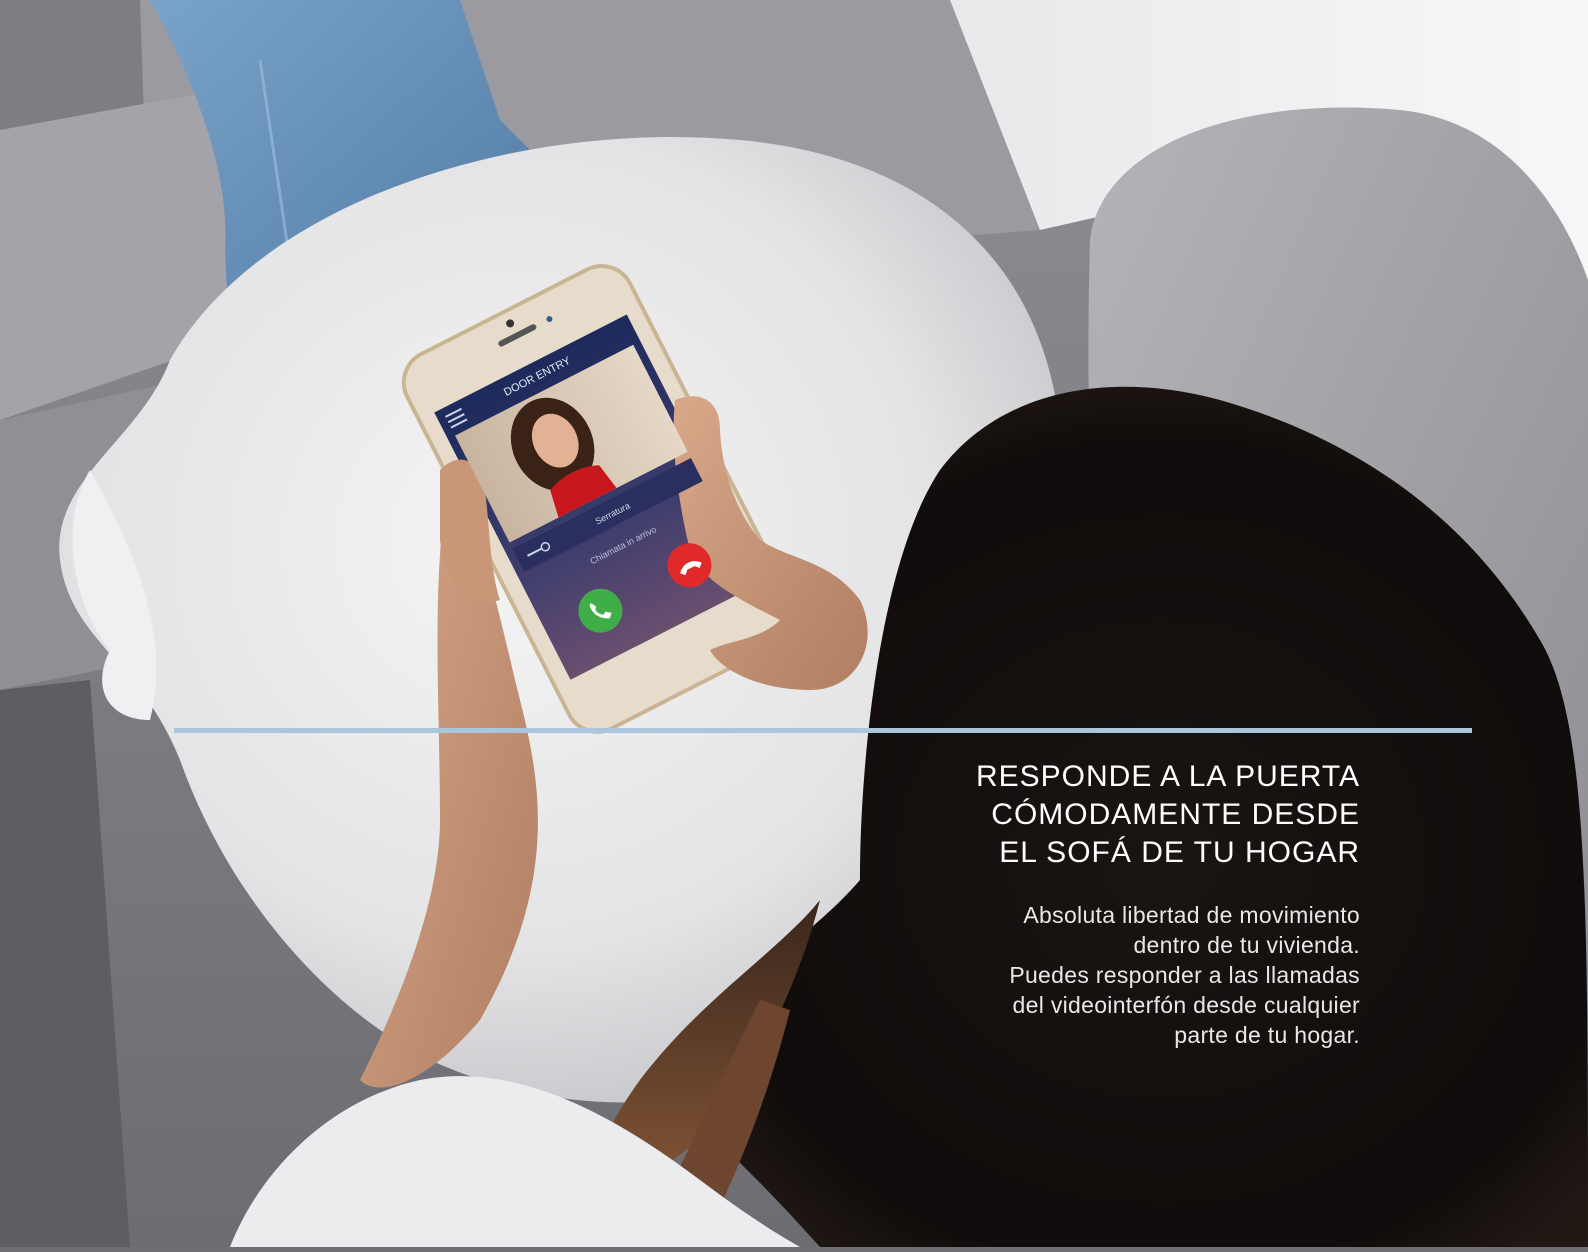 The height and width of the screenshot is (1252, 1588). Describe the element at coordinates (1179, 852) in the screenshot. I see `headline-line: EL SOFÁ DE TU HOGAR` at that location.